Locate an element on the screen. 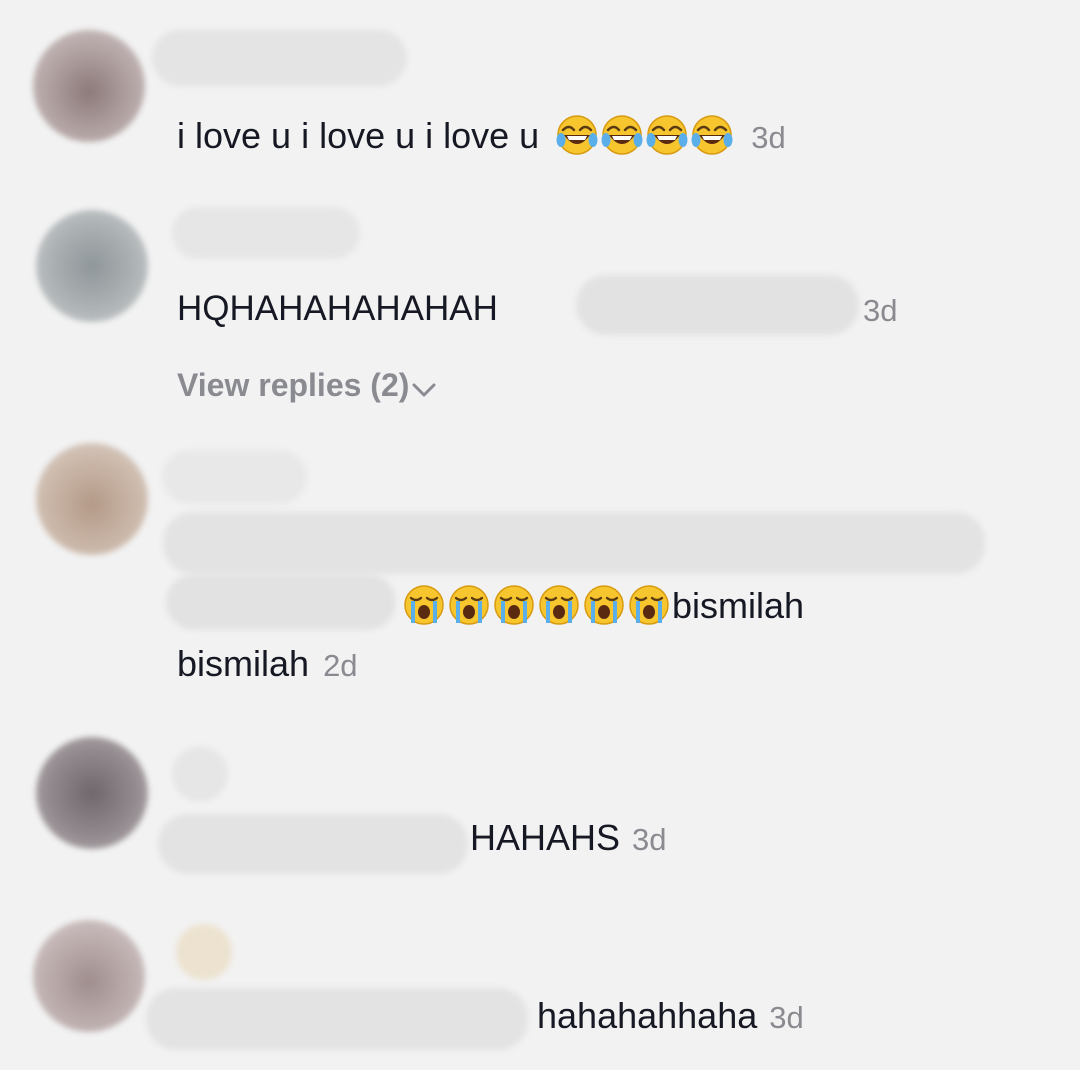 Image resolution: width=1080 pixels, height=1070 pixels. view-replies-button: View replies (2) is located at coordinates (307, 387).